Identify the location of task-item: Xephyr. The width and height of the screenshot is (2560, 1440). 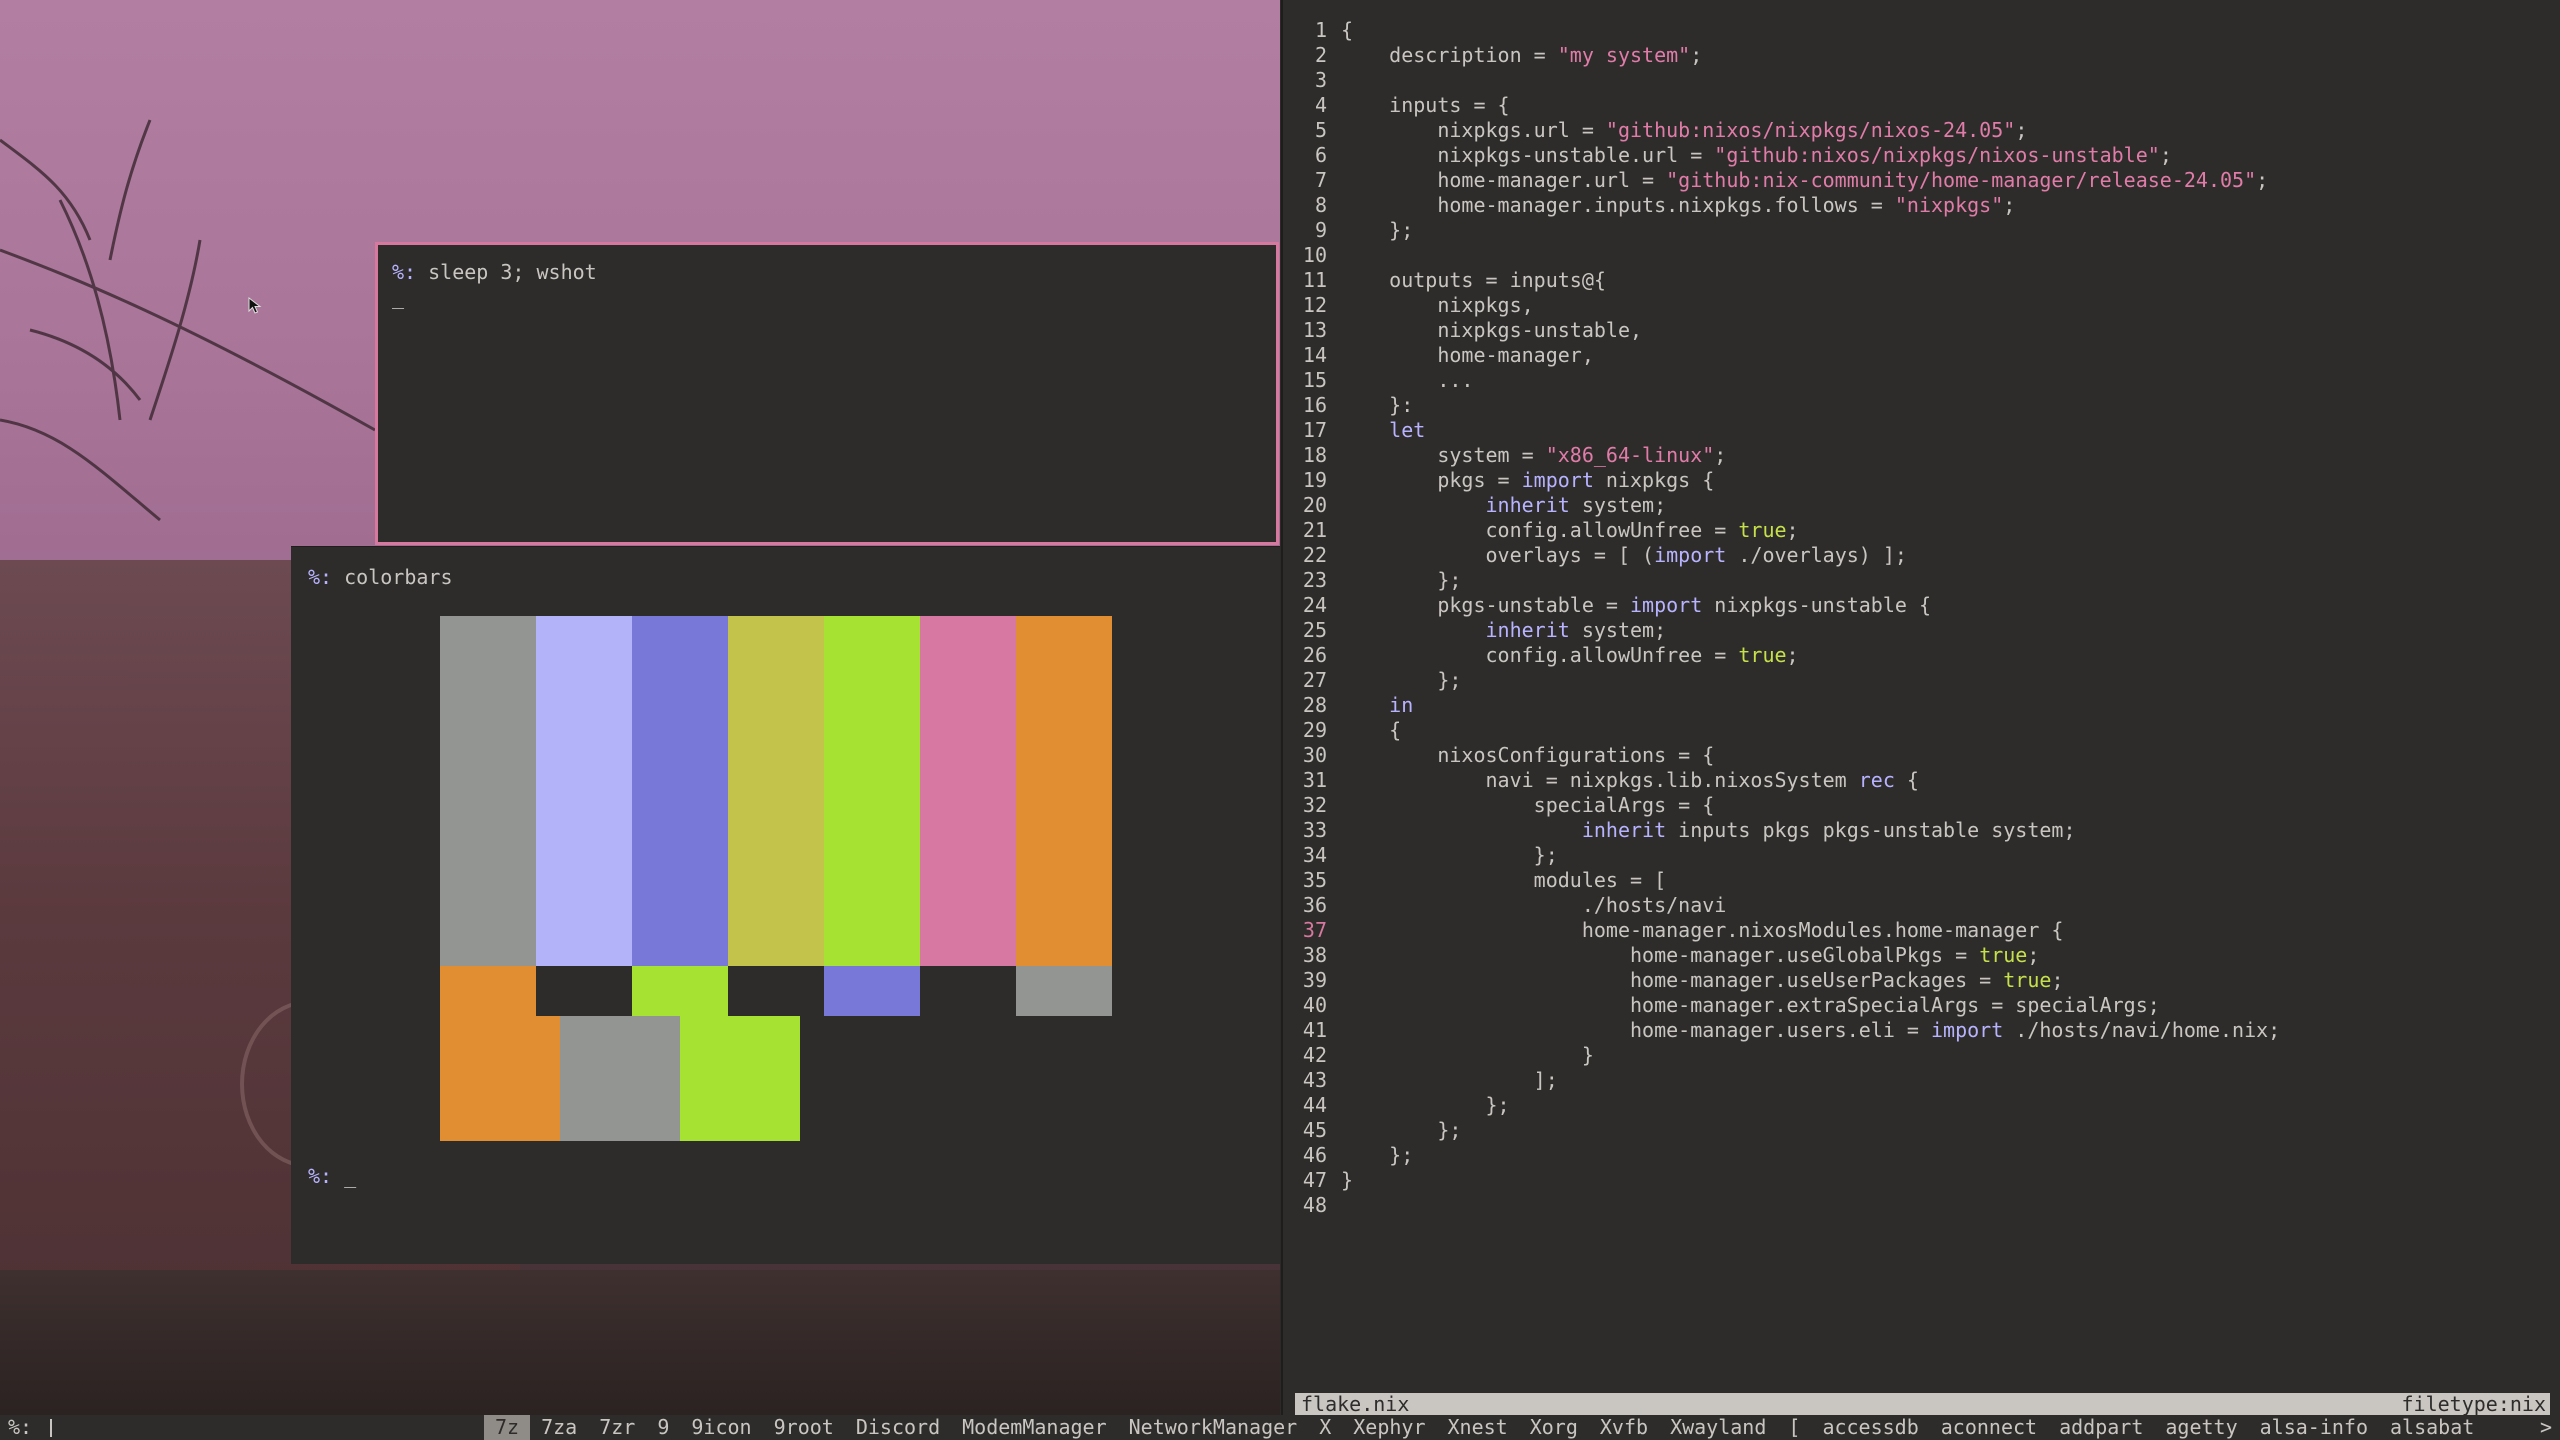
(1389, 1427).